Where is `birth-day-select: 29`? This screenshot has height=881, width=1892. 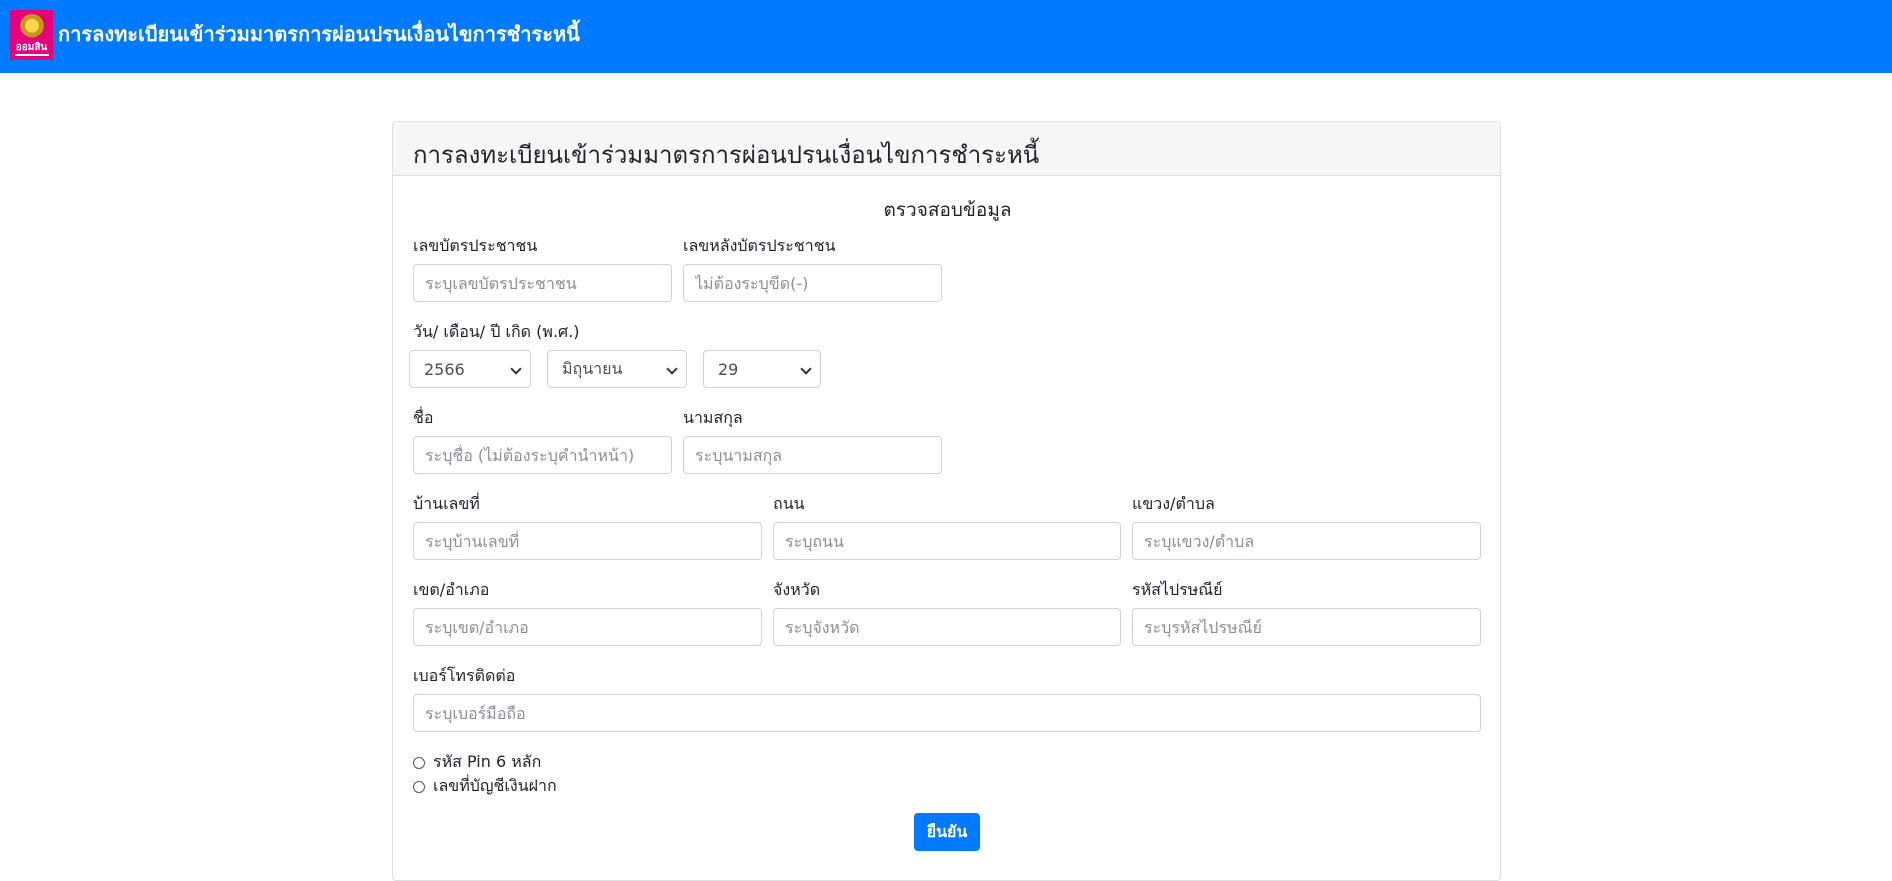
birth-day-select: 29 is located at coordinates (762, 369).